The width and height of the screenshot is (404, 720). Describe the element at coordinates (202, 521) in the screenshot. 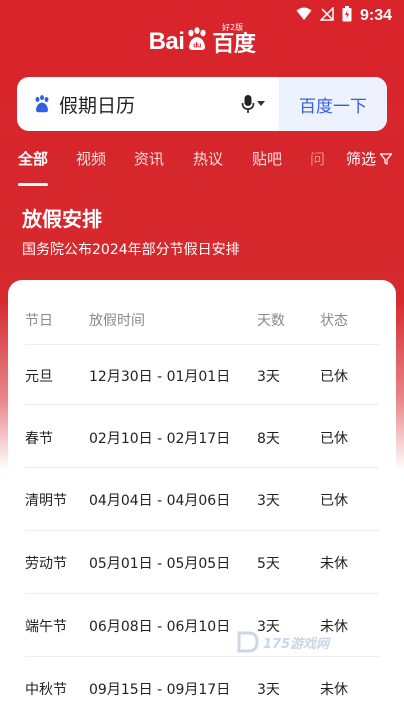

I see `table-row: 清明节 04月04日 - 04月06日 3天 已休` at that location.